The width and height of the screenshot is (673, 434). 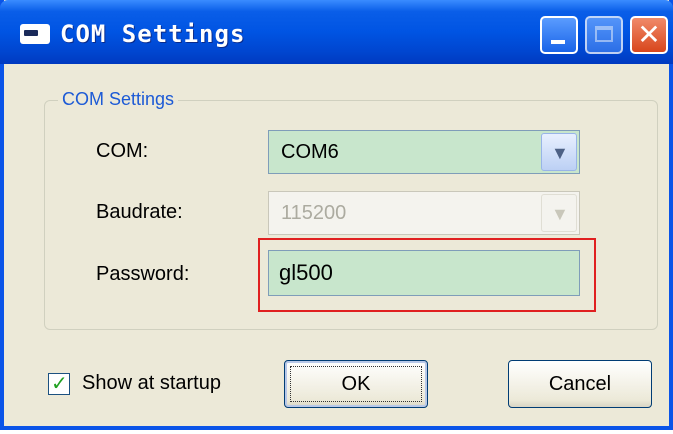 What do you see at coordinates (151, 383) in the screenshot?
I see `show-at-startup-label: Show at startup` at bounding box center [151, 383].